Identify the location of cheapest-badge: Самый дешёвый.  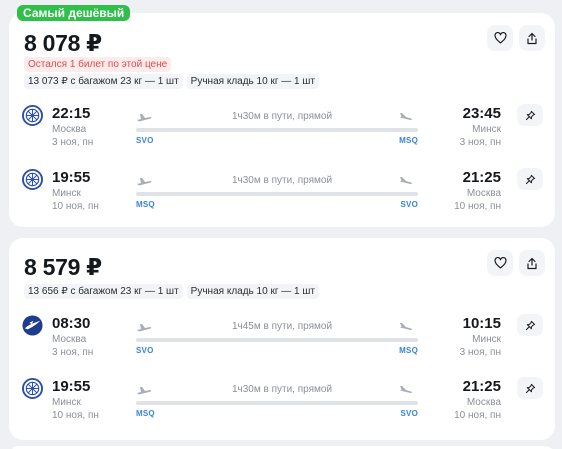
(74, 13).